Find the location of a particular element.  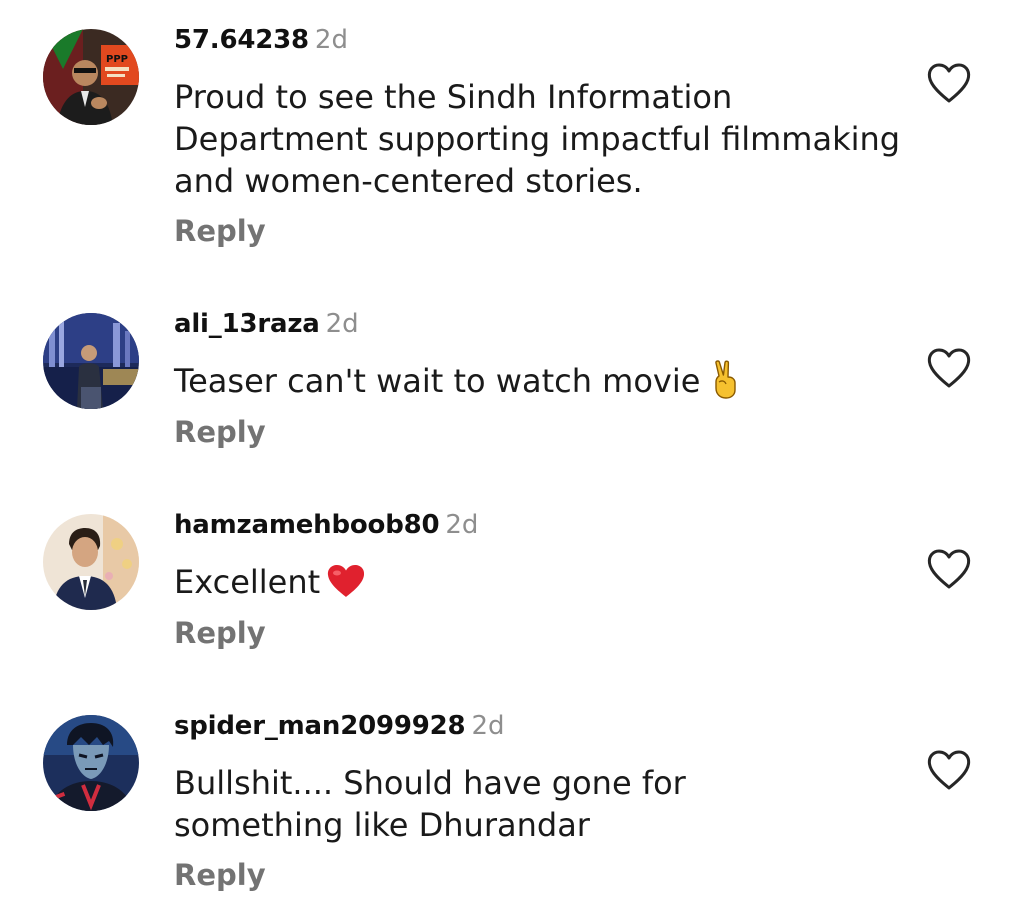

comment-text-row: Teaser can't wait to watch movie is located at coordinates (539, 385).